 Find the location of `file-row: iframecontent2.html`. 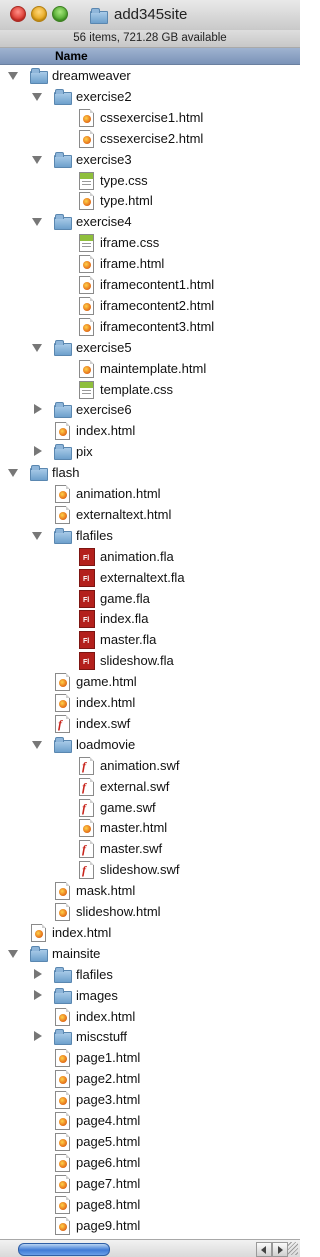

file-row: iframecontent2.html is located at coordinates (150, 305).